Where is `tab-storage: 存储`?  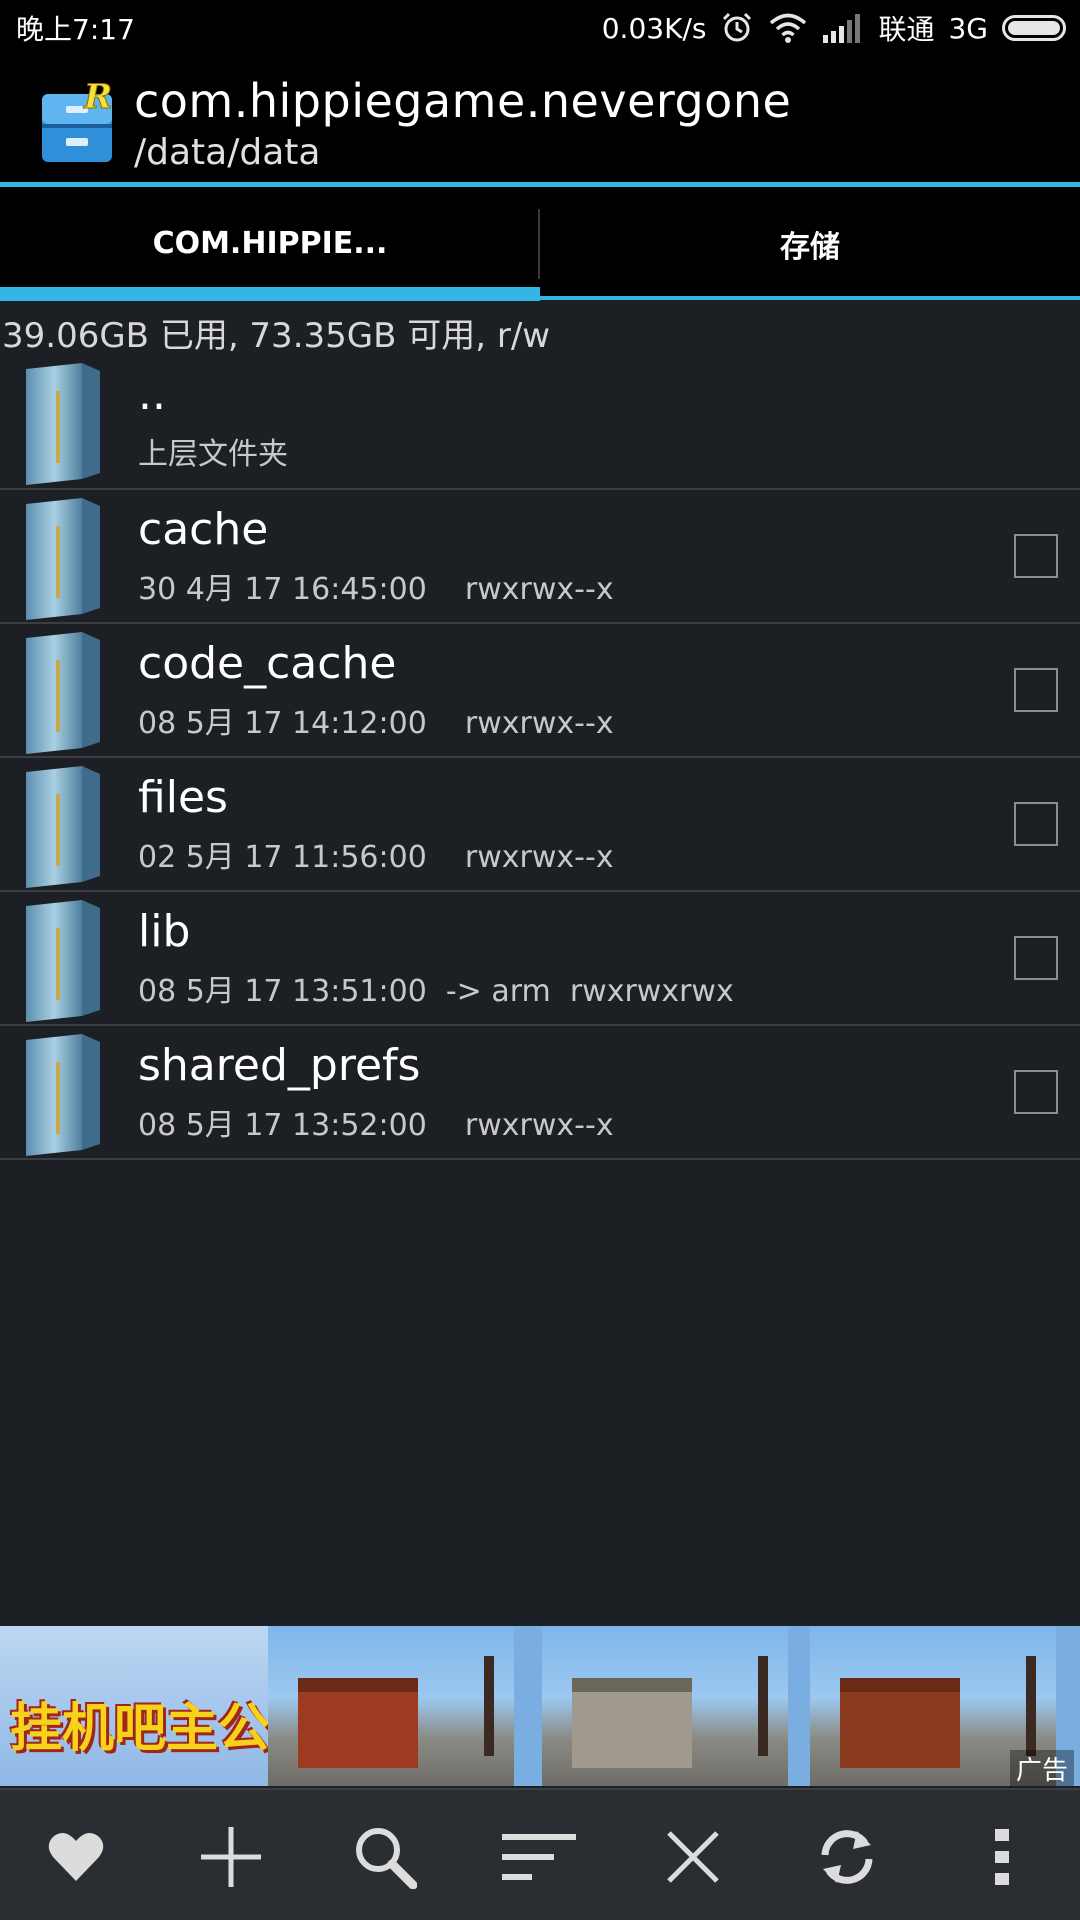 tab-storage: 存储 is located at coordinates (810, 243).